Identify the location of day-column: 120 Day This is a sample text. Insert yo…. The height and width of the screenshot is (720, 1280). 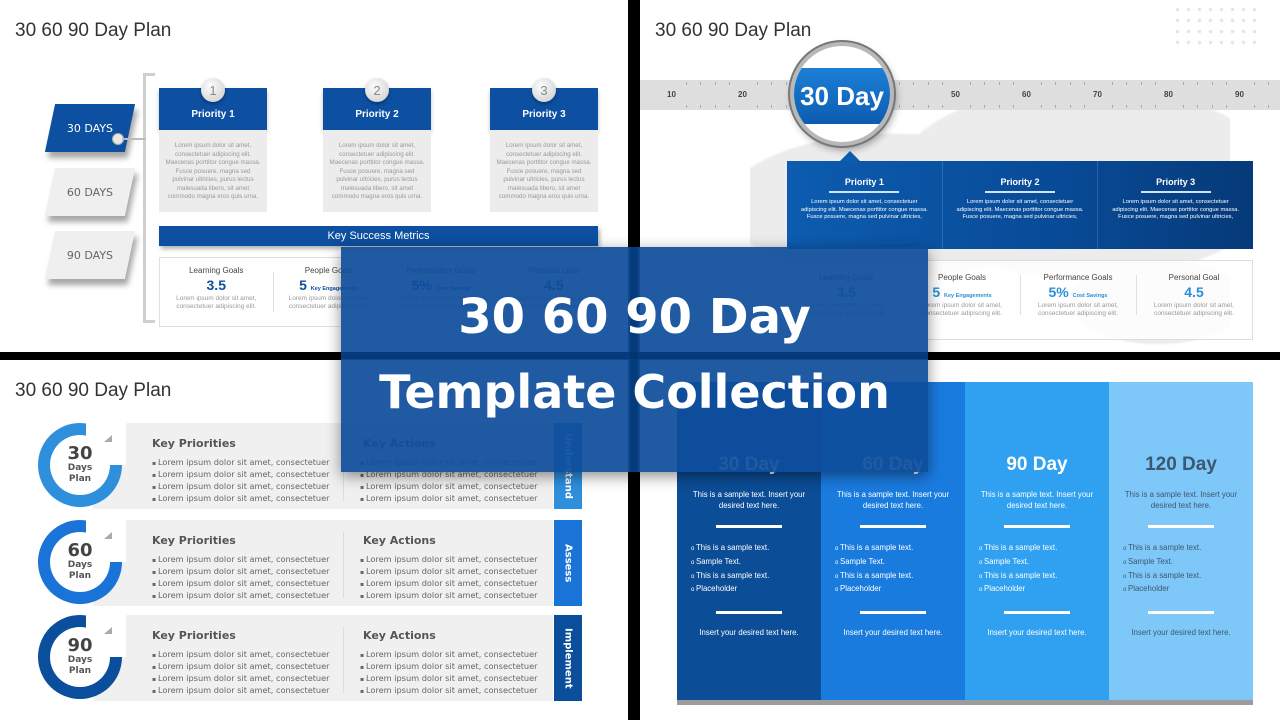
(1181, 541).